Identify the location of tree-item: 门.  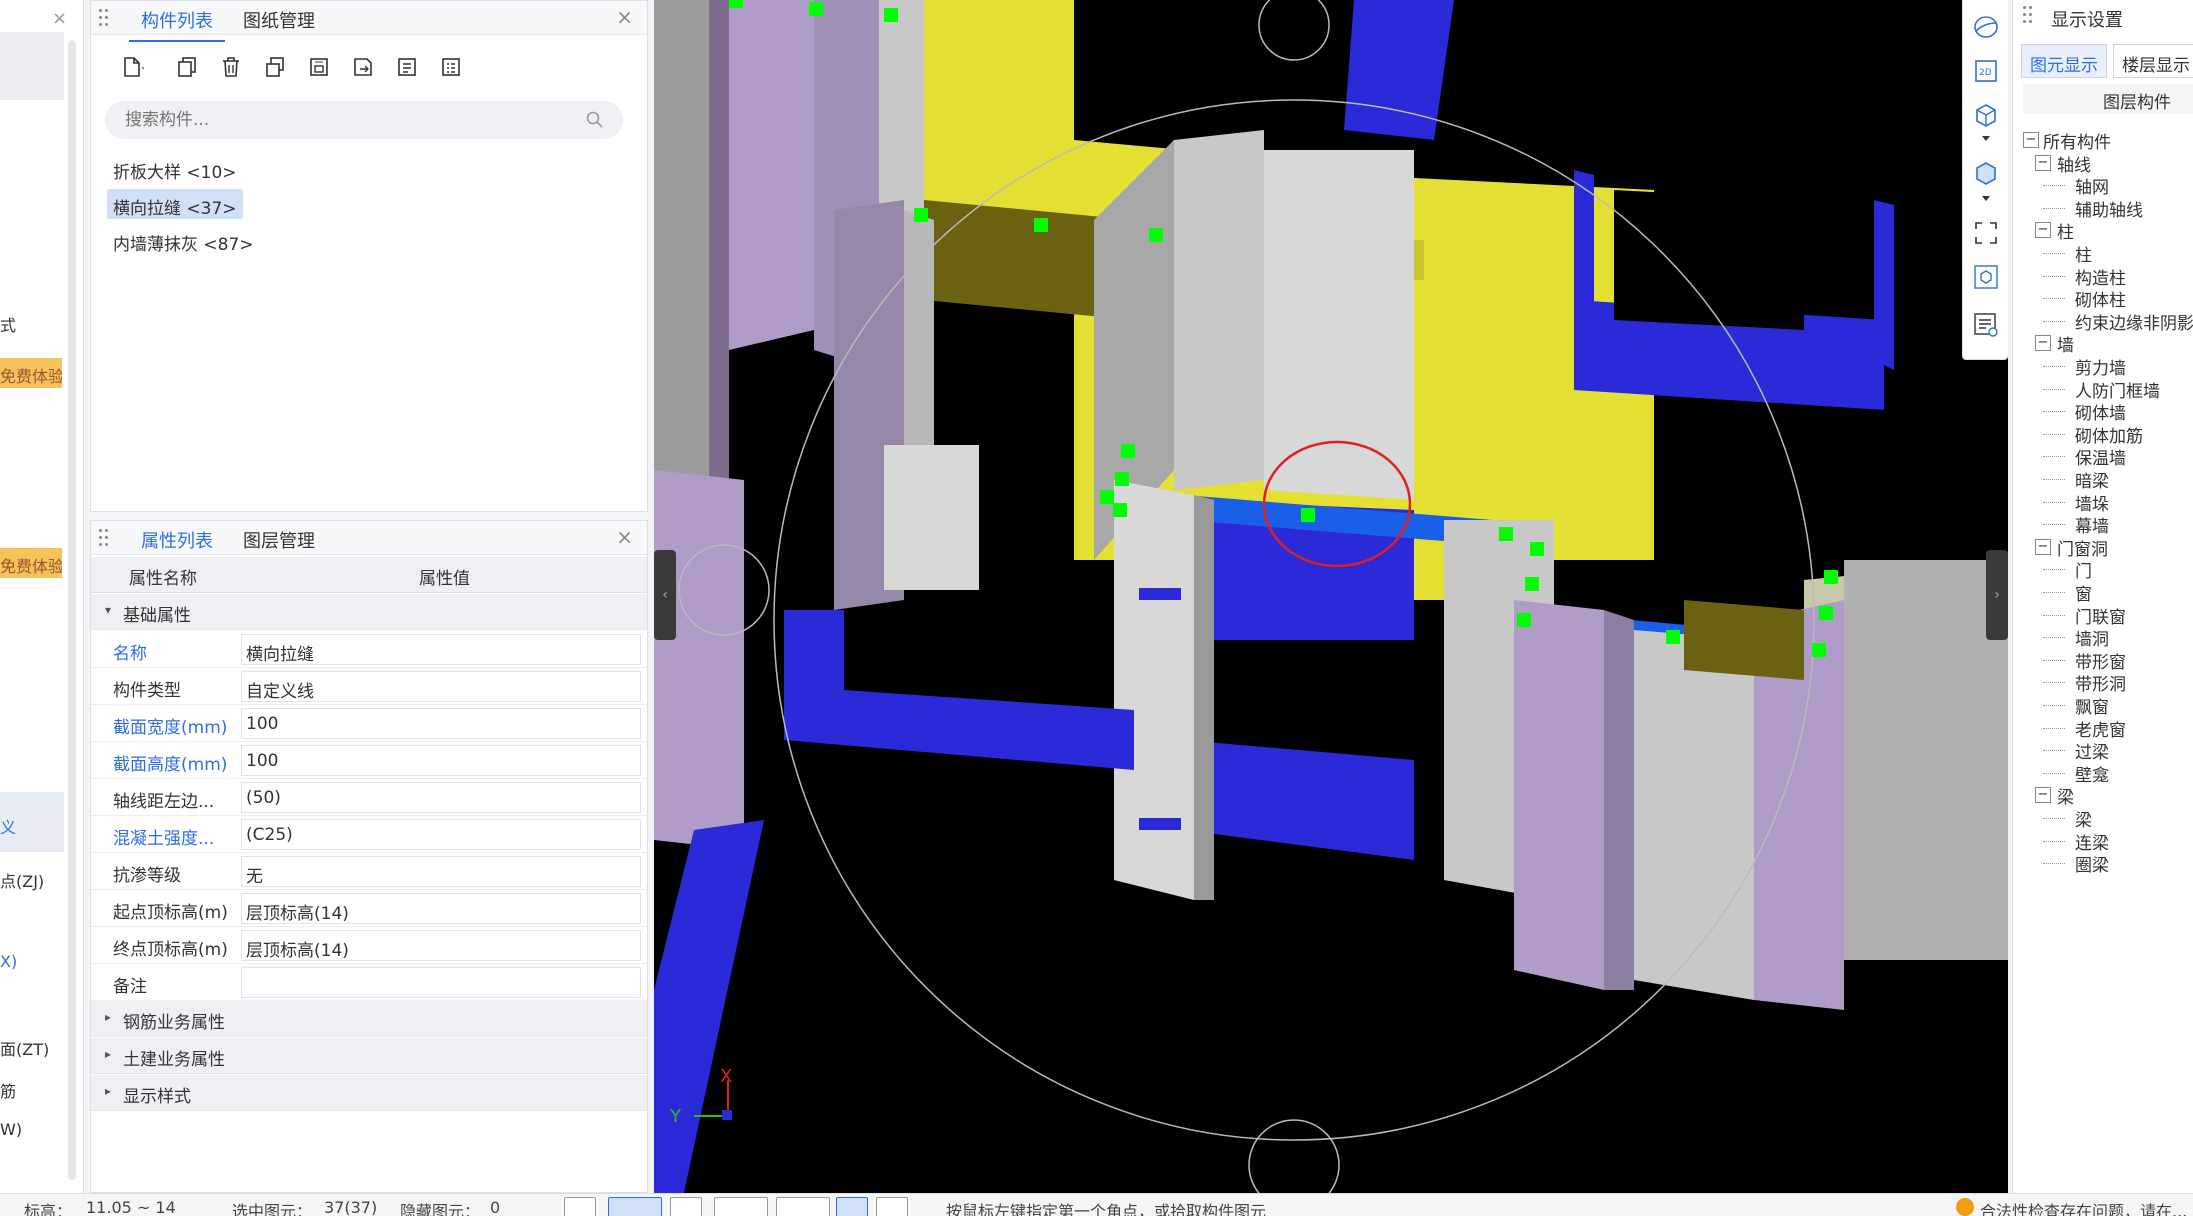
(2083, 569).